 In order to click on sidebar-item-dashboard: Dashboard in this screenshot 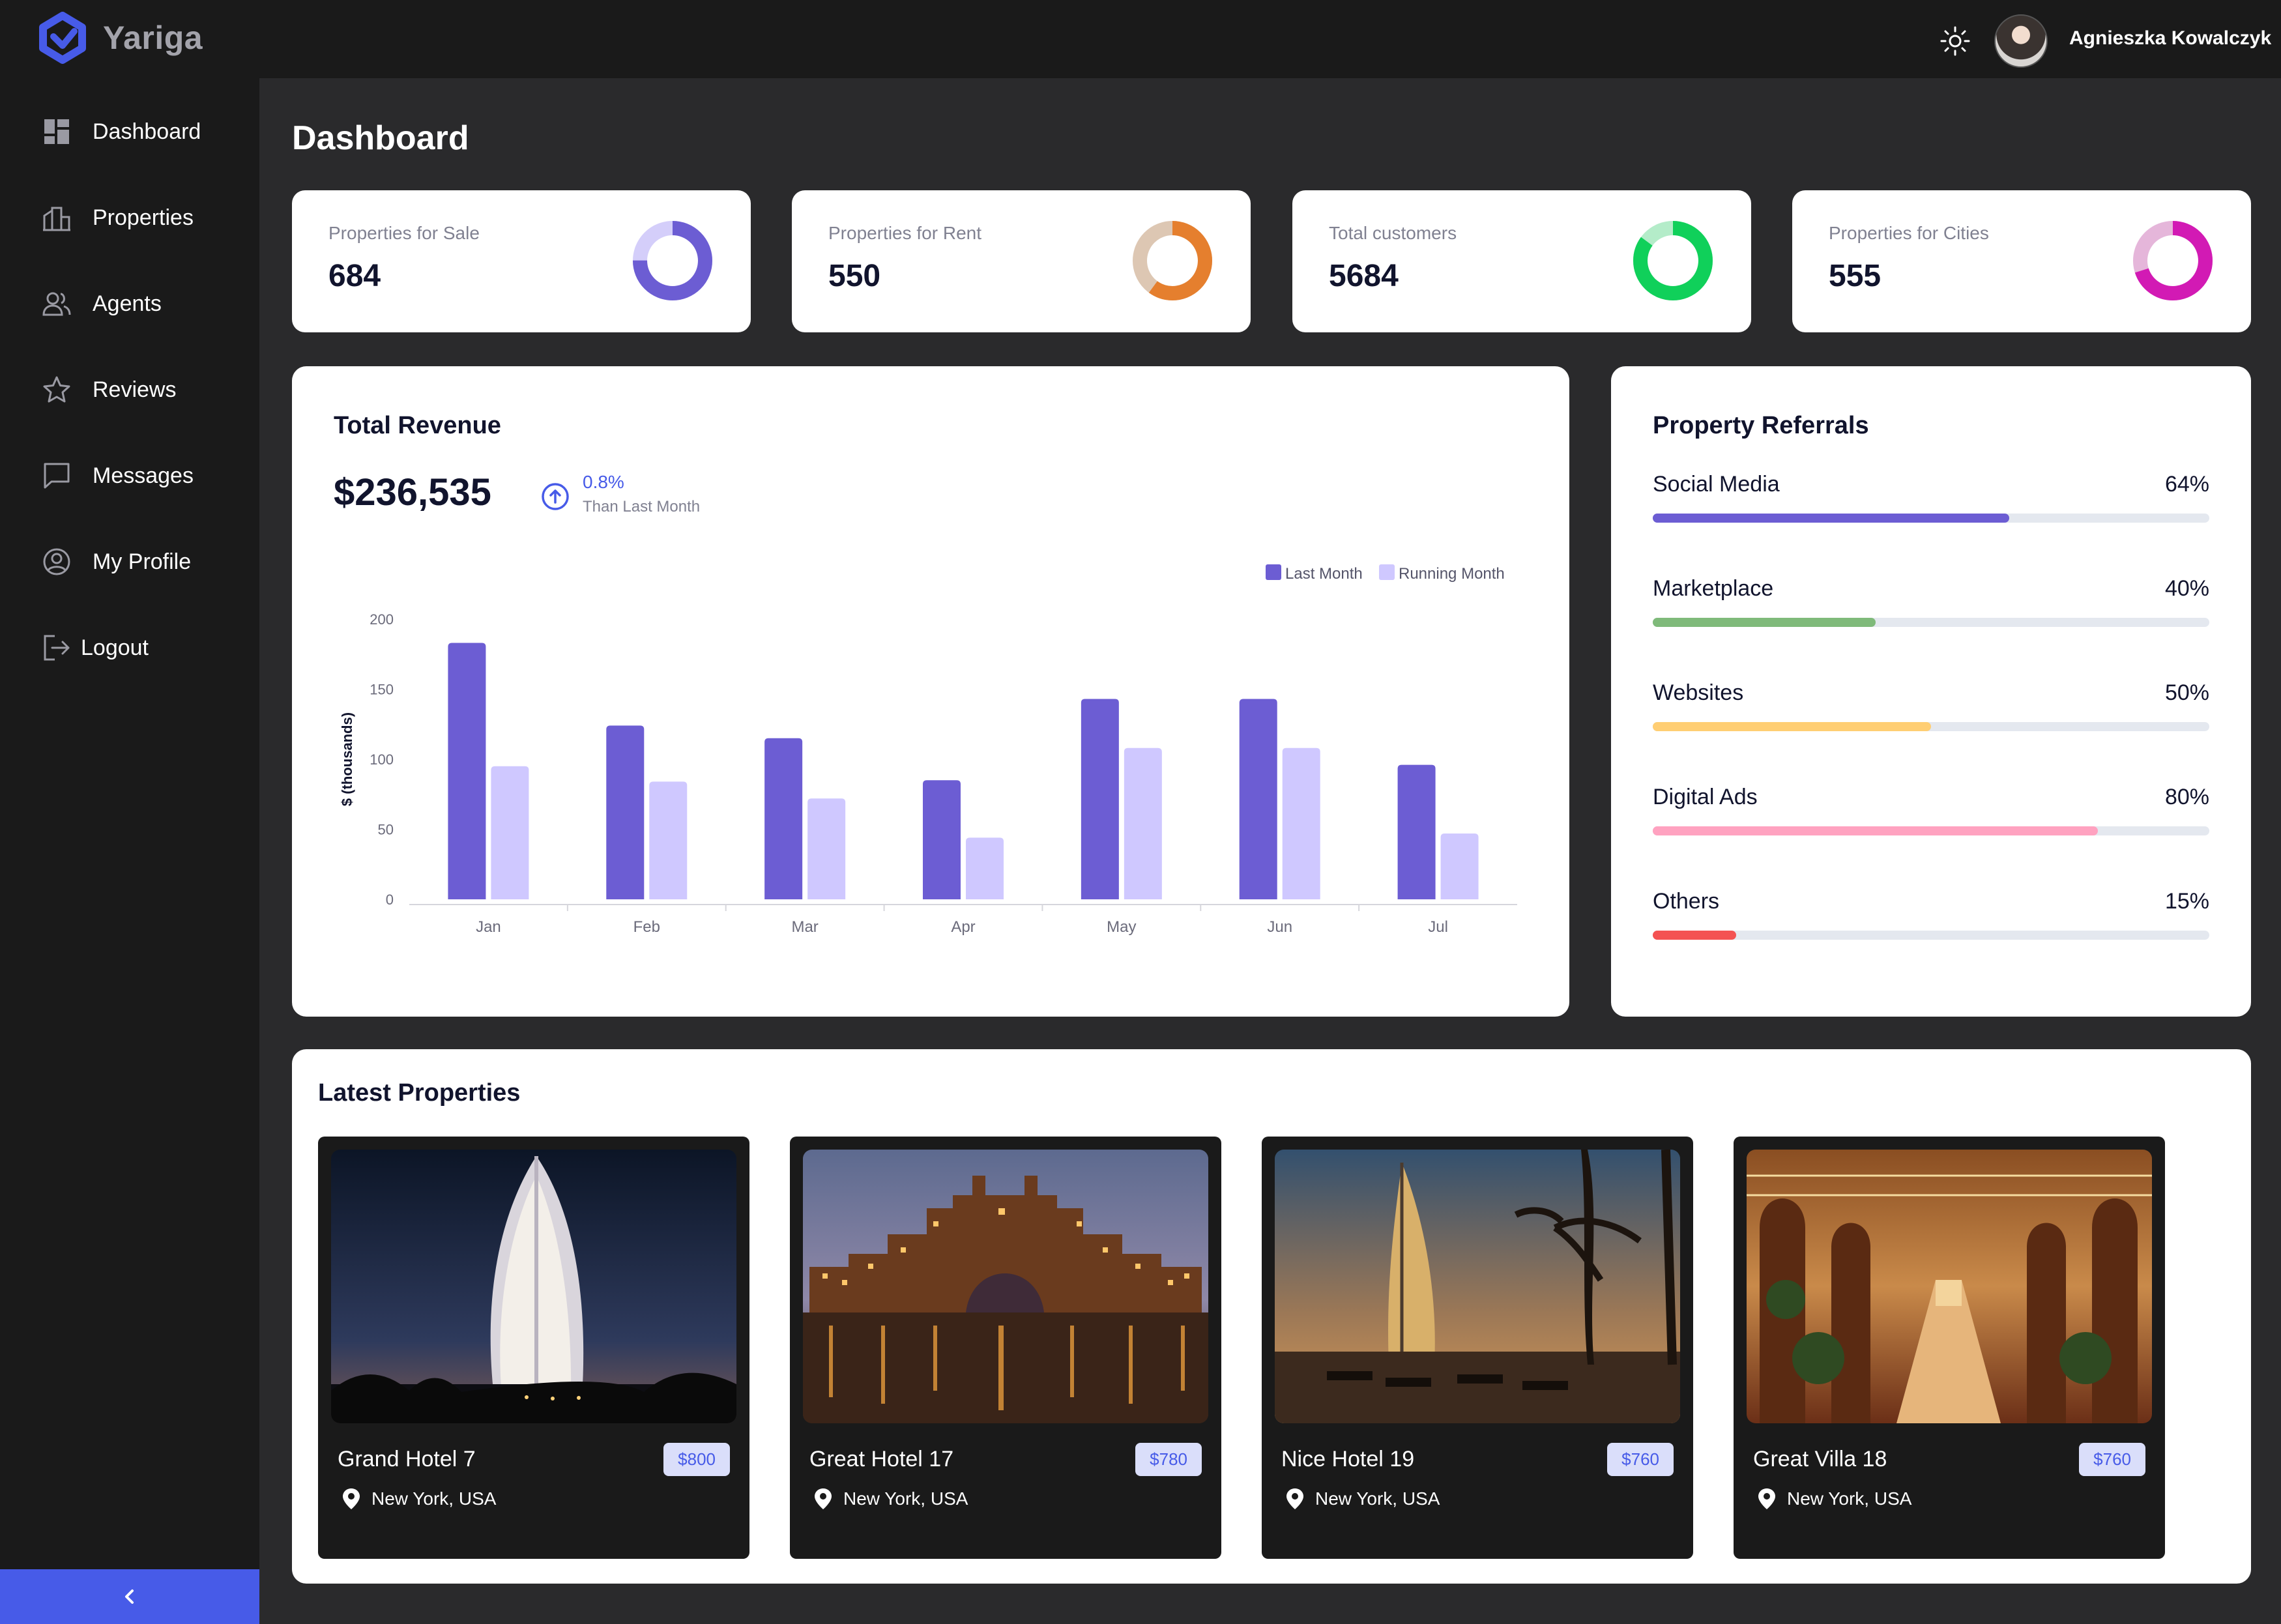, I will do `click(121, 131)`.